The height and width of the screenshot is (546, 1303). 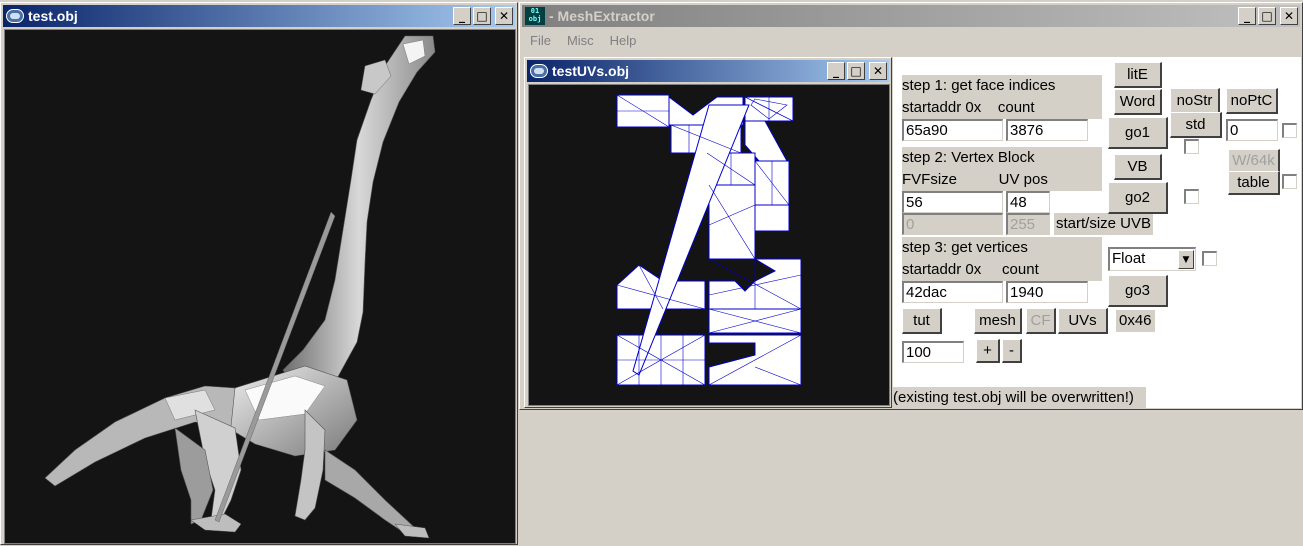 What do you see at coordinates (988, 351) in the screenshot?
I see `plus-button: +` at bounding box center [988, 351].